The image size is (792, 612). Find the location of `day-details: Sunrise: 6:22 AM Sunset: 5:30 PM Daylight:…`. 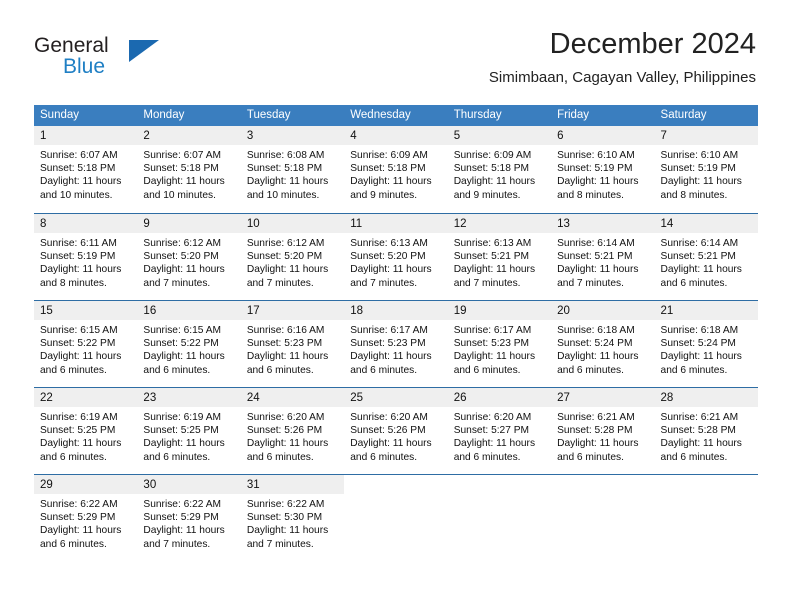

day-details: Sunrise: 6:22 AM Sunset: 5:30 PM Daylight:… is located at coordinates (292, 522).